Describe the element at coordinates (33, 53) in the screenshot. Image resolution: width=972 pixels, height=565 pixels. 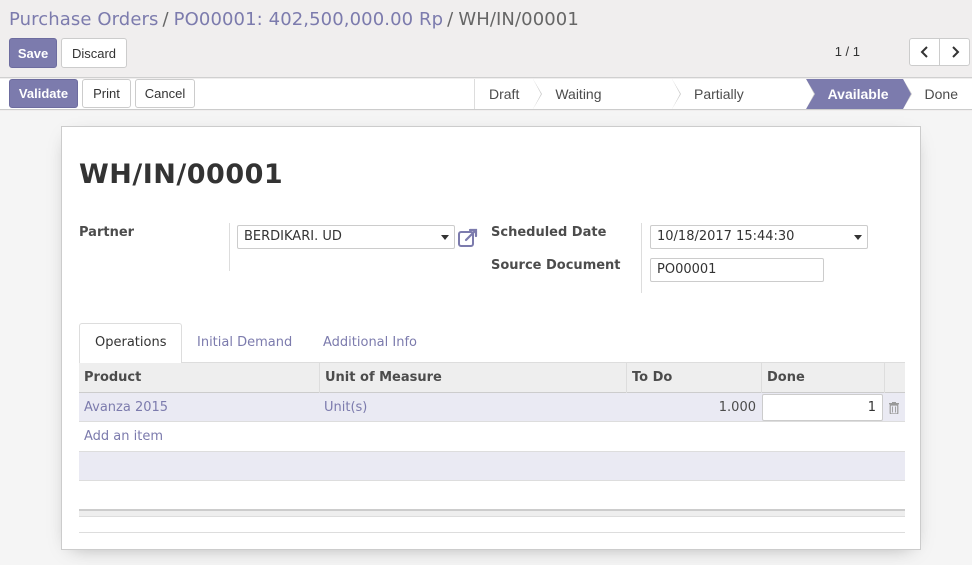
I see `save-button: Save` at that location.